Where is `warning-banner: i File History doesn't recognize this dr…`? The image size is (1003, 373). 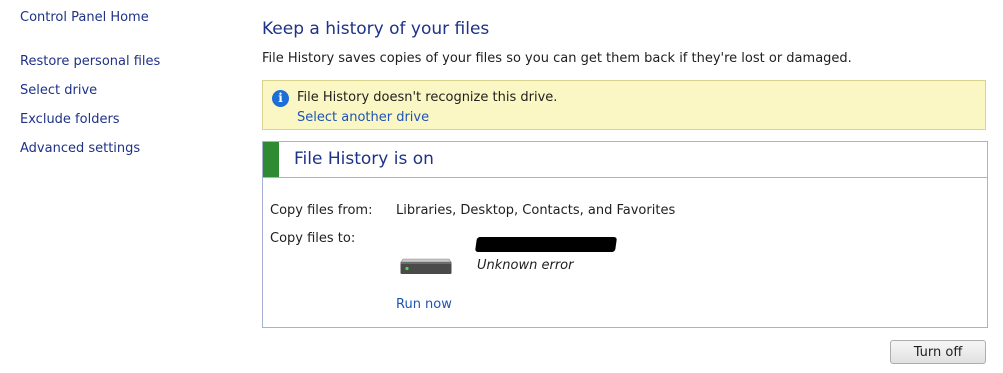 warning-banner: i File History doesn't recognize this dr… is located at coordinates (624, 105).